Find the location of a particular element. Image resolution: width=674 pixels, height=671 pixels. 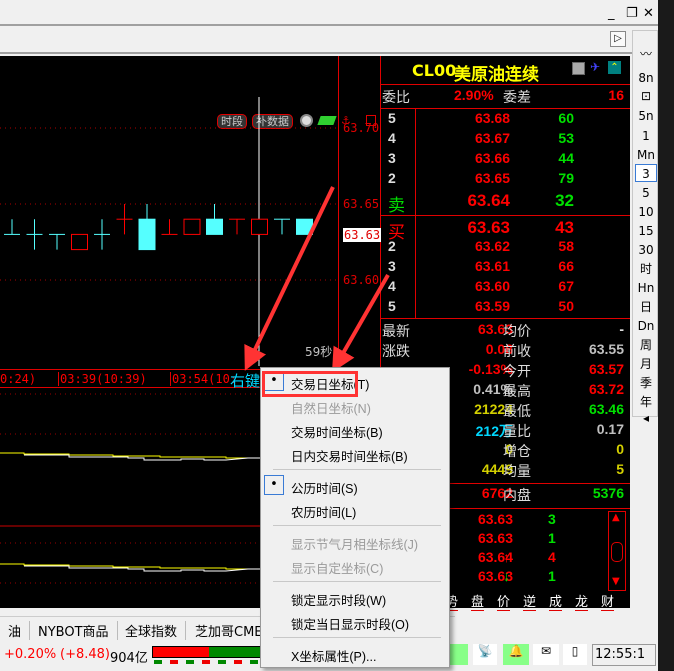

period-11: 时 is located at coordinates (646, 269).